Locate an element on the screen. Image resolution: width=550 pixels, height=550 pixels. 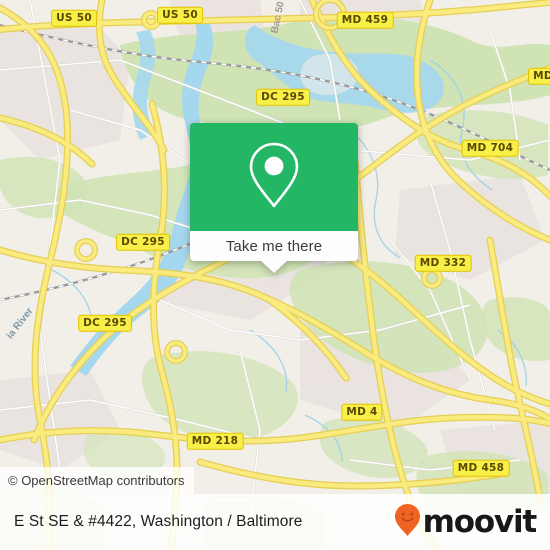
road-shield-label: MD 332 is located at coordinates (443, 263).